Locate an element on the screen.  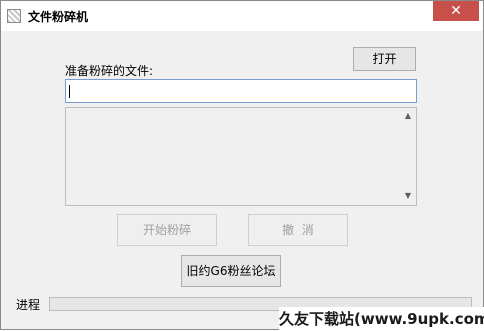
file-path-input is located at coordinates (241, 91).